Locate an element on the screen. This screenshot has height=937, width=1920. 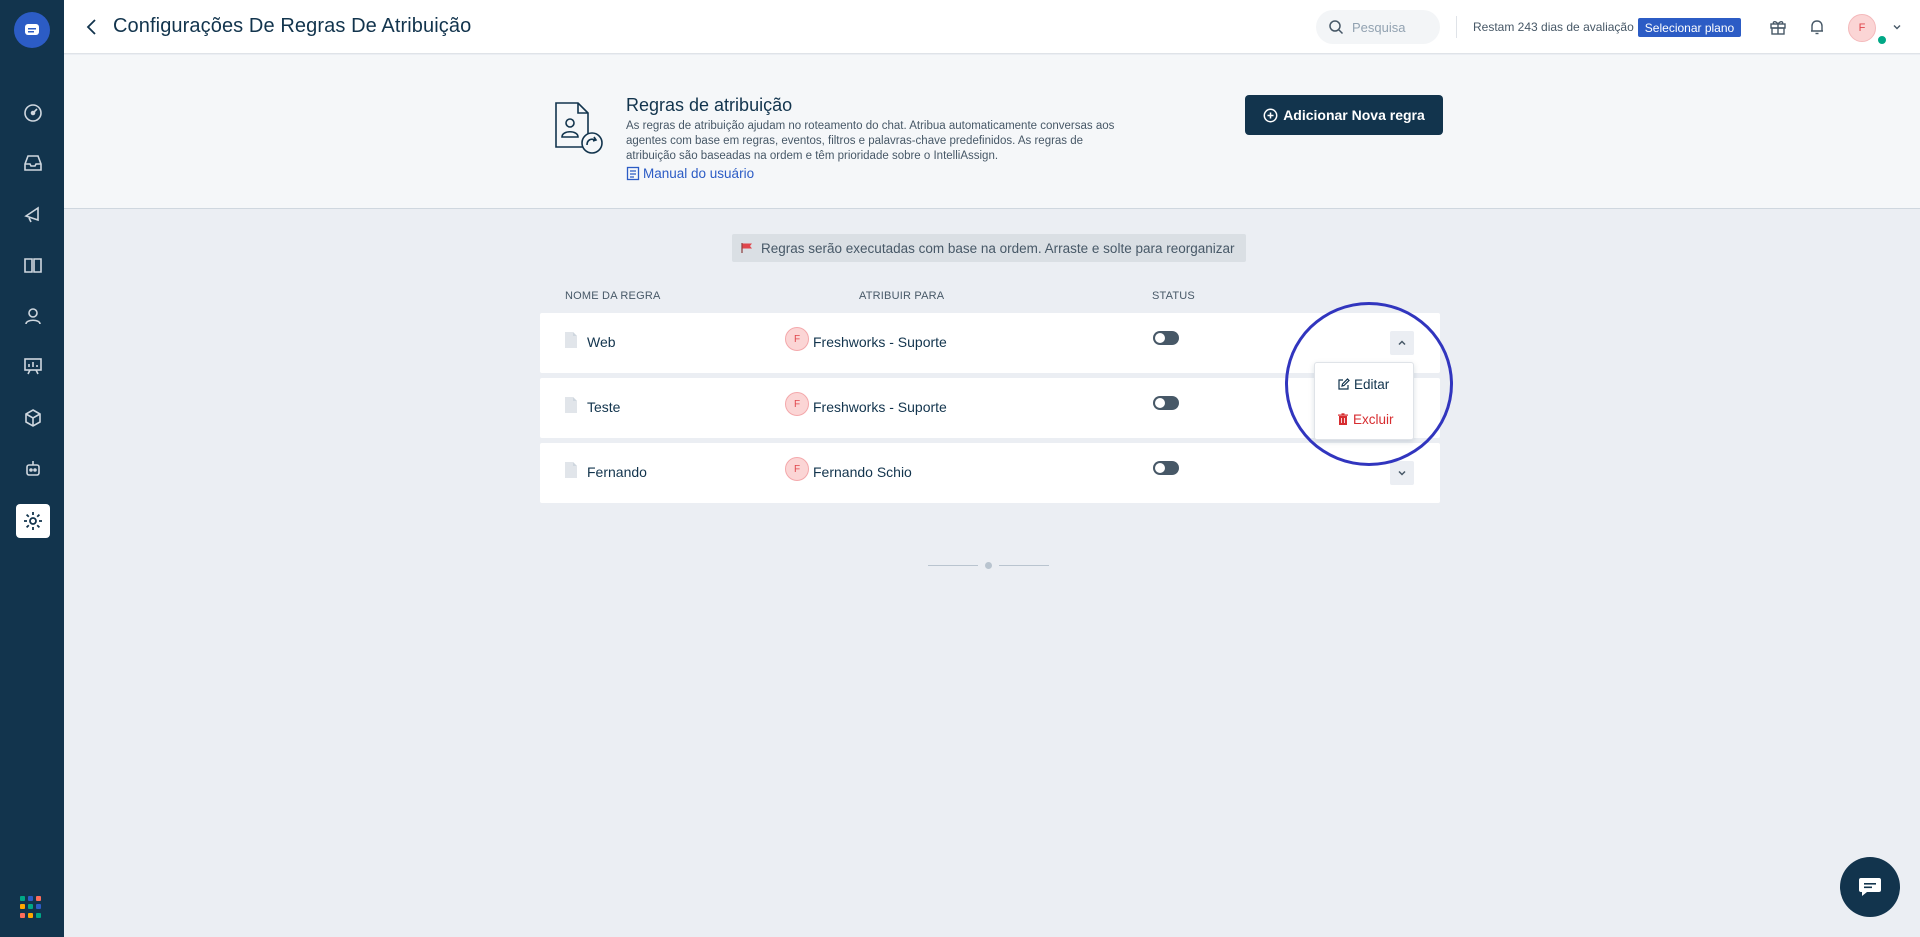
book-icon is located at coordinates (633, 173).